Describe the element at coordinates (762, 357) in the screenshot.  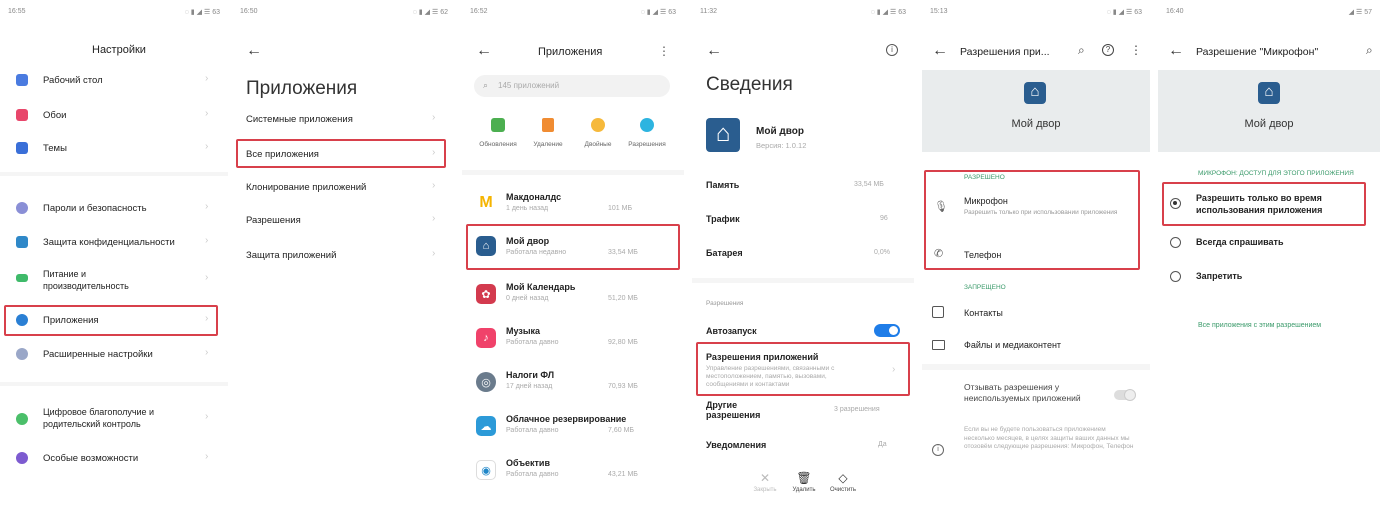
I see `app-permissions-title: Разрешения приложений` at that location.